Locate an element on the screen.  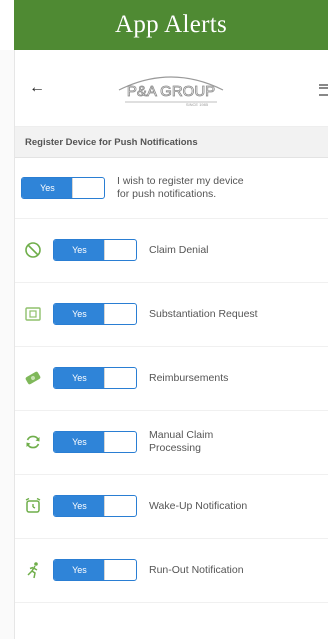
alert-row-manual-claim-processing: Yes Manual Claim Processing is located at coordinates (171, 442).